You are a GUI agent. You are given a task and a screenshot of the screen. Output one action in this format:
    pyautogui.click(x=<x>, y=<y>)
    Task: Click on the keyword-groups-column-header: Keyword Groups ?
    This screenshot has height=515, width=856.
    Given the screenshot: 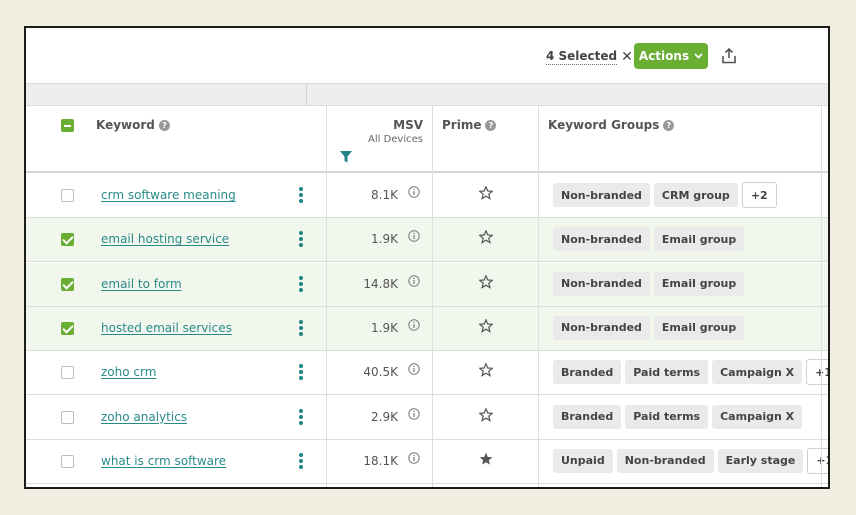 What is the action you would take?
    pyautogui.click(x=611, y=125)
    